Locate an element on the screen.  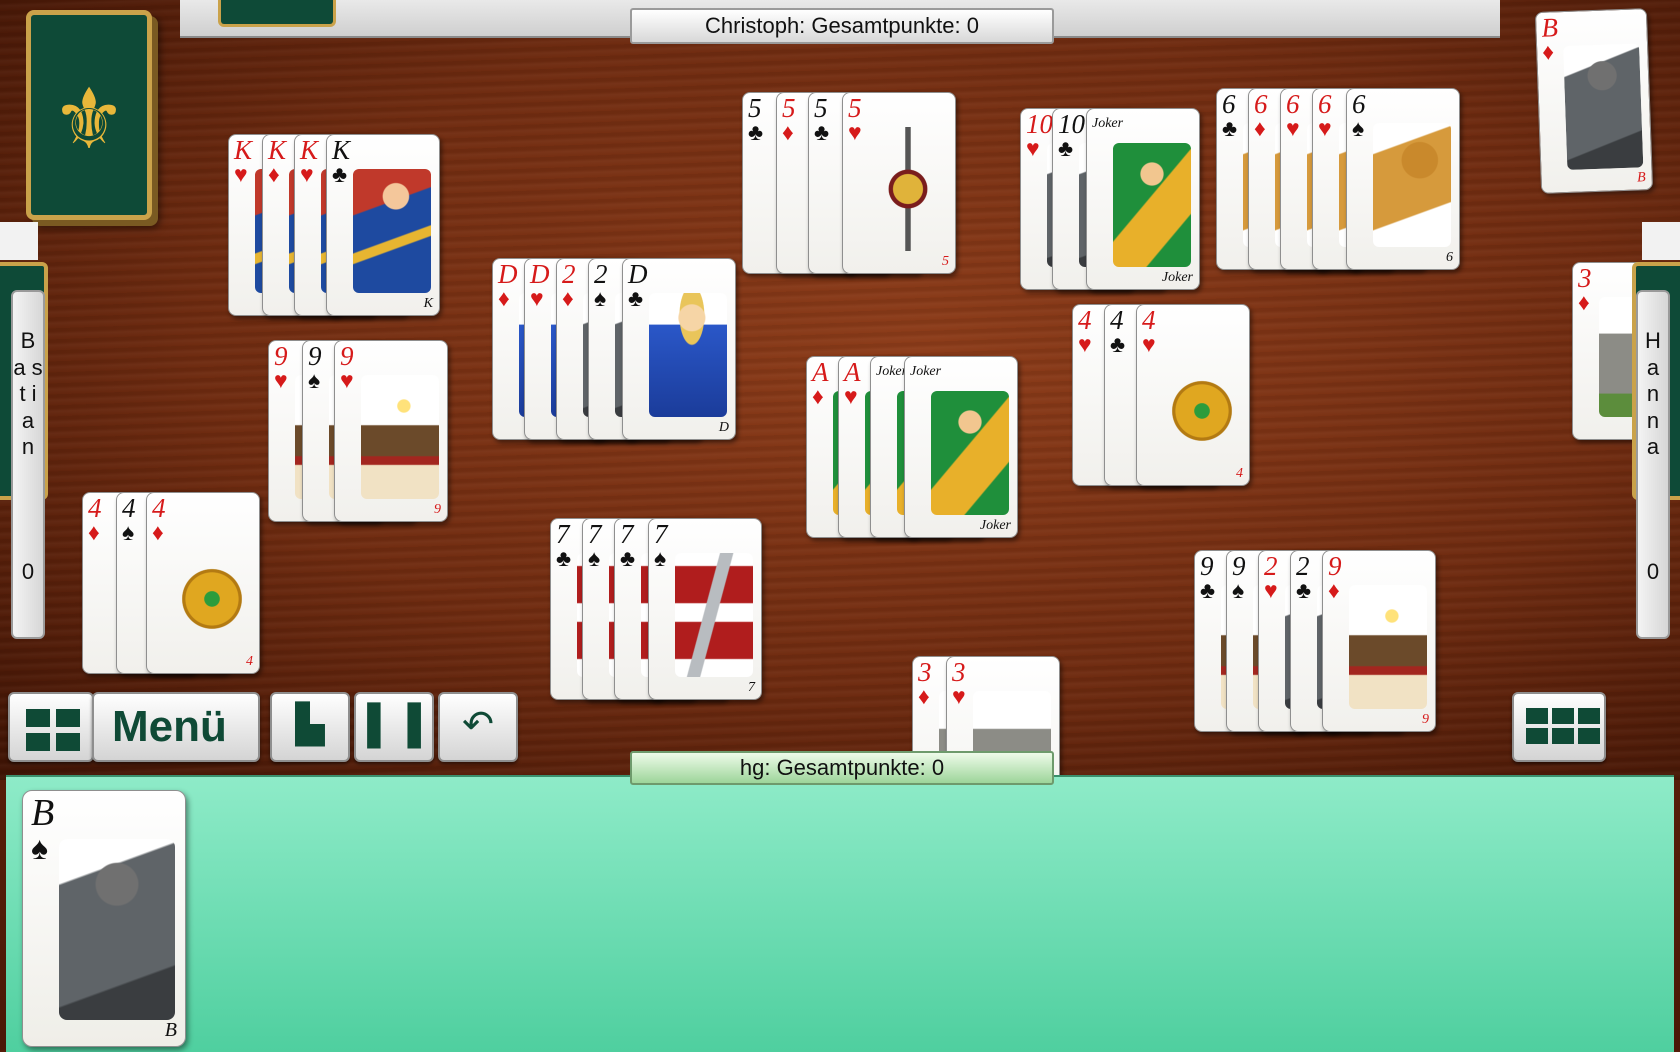
layout-grid-icon is located at coordinates (1563, 726).